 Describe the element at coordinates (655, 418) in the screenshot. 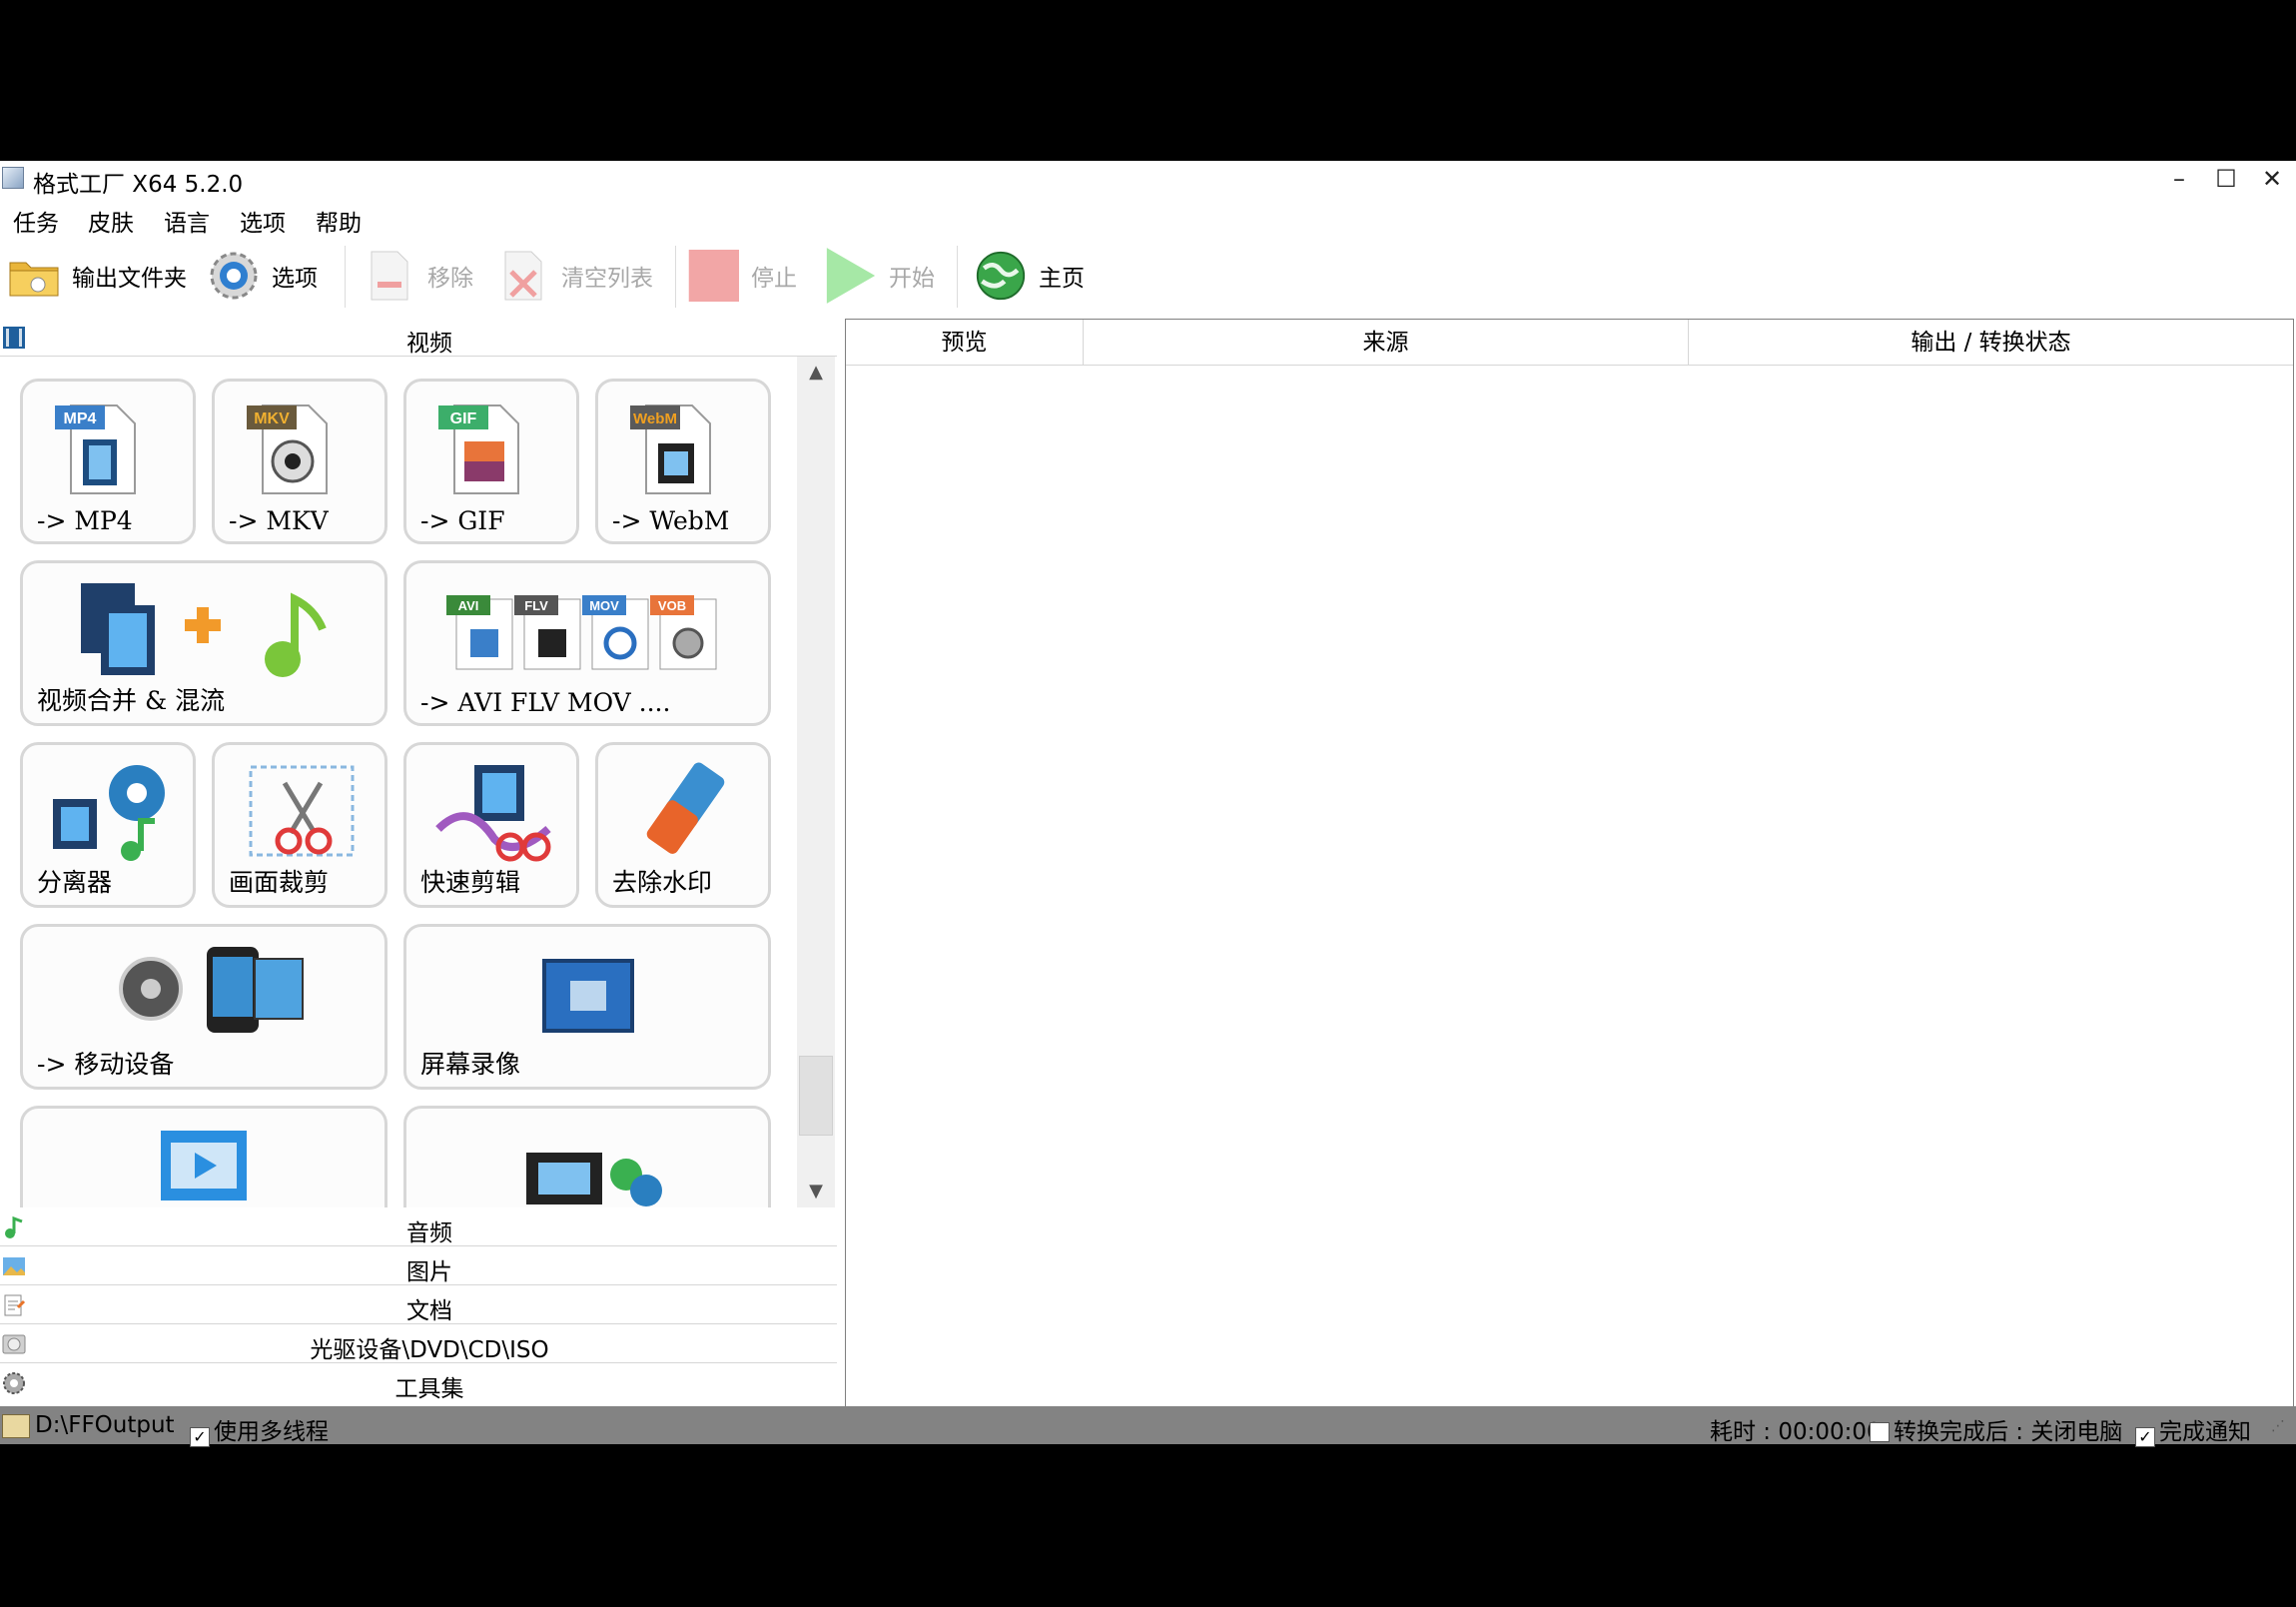

I see `svg-text: WebM` at that location.